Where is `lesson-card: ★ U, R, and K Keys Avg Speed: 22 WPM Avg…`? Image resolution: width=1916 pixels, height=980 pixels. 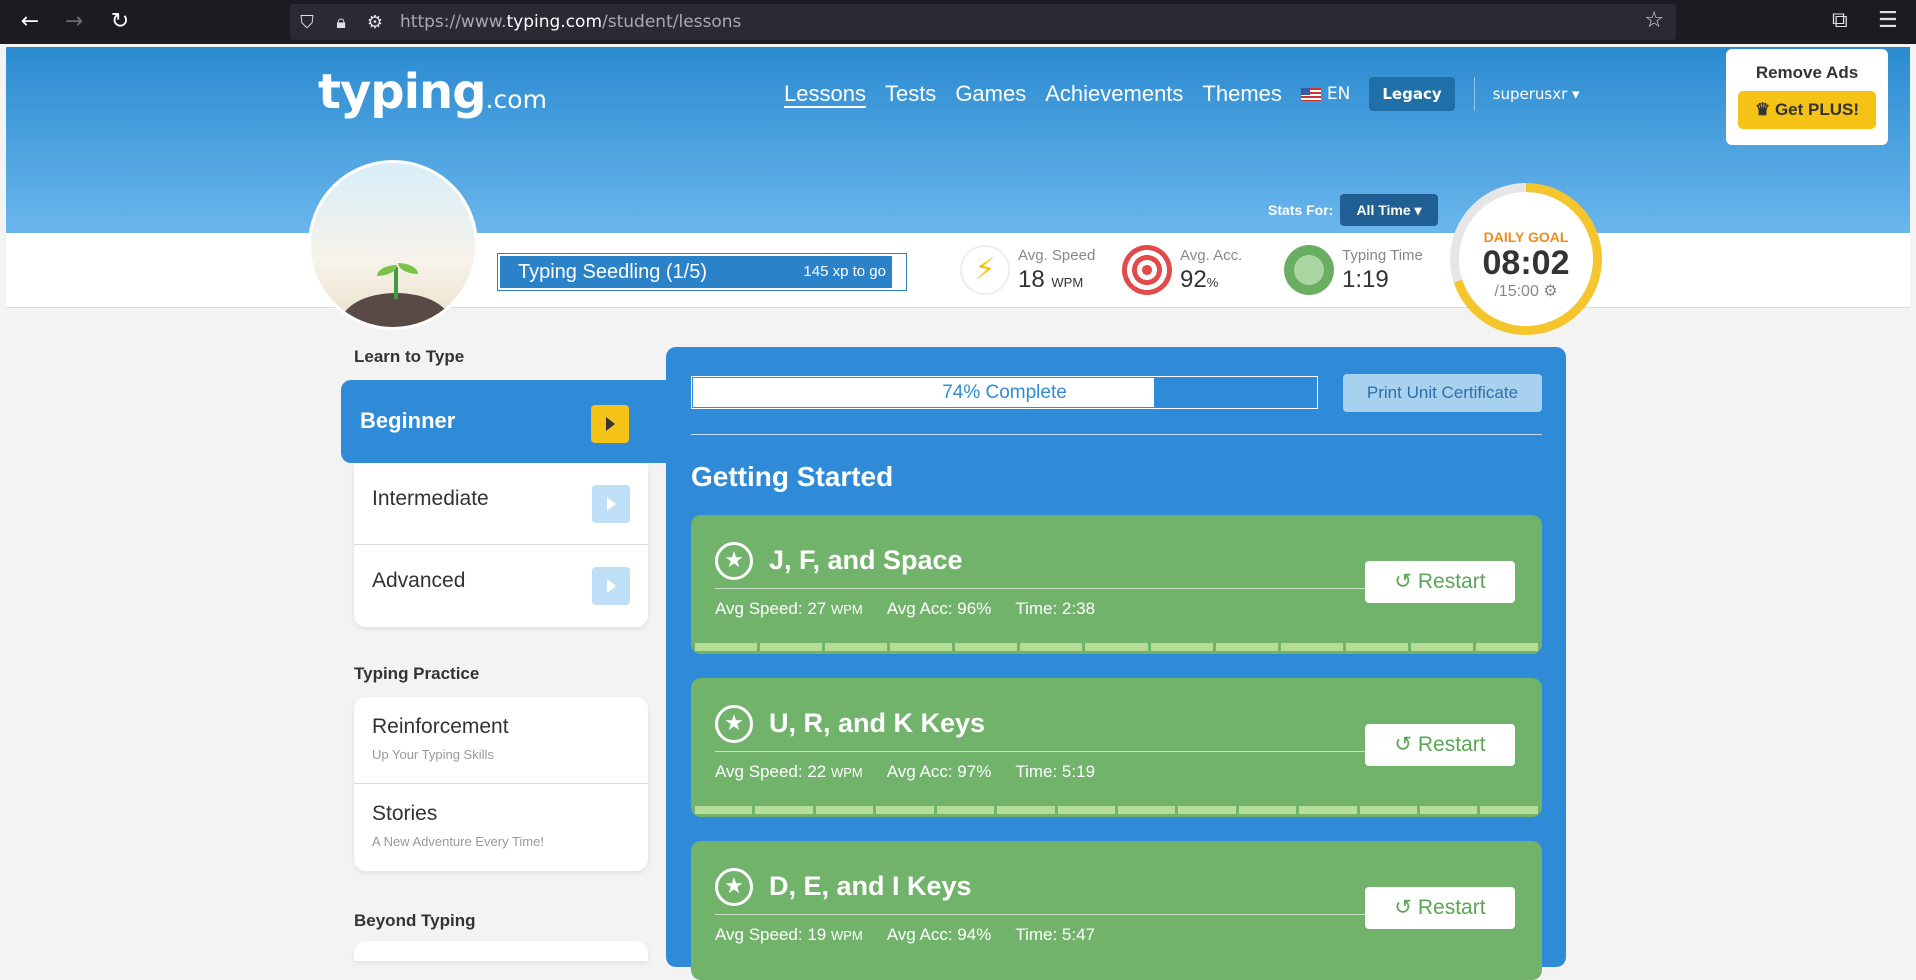
lesson-card: ★ U, R, and K Keys Avg Speed: 22 WPM Avg… is located at coordinates (1116, 747).